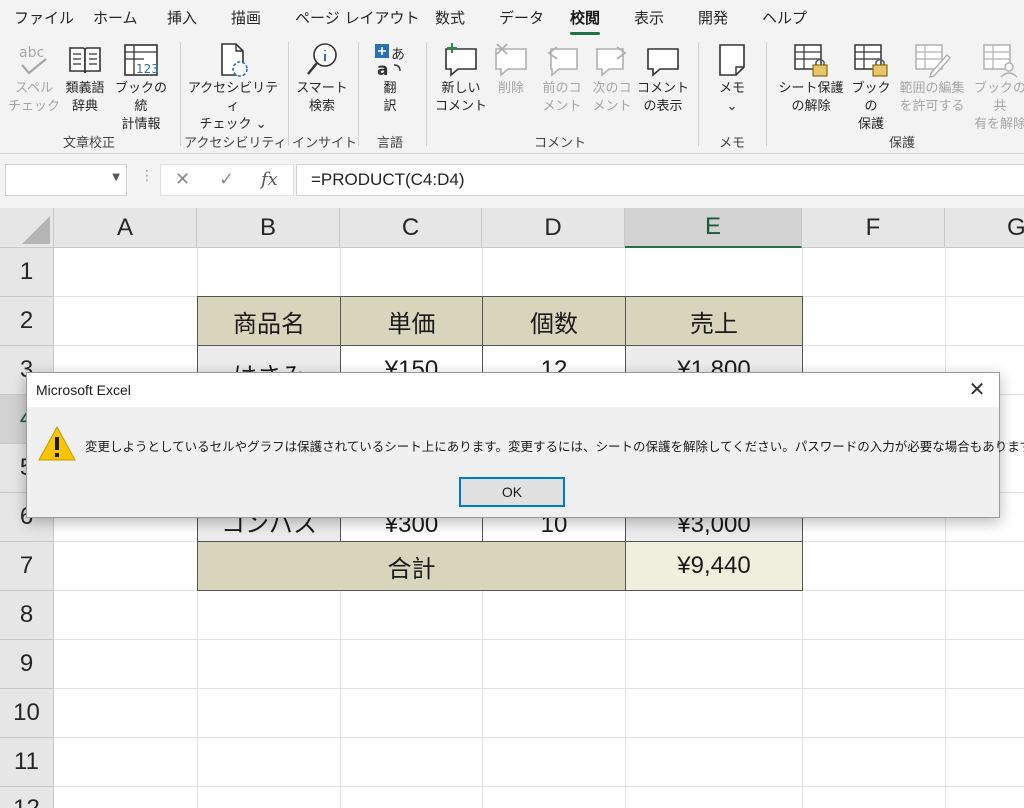 The image size is (1024, 808). What do you see at coordinates (398, 55) in the screenshot?
I see `svg-text: あ` at bounding box center [398, 55].